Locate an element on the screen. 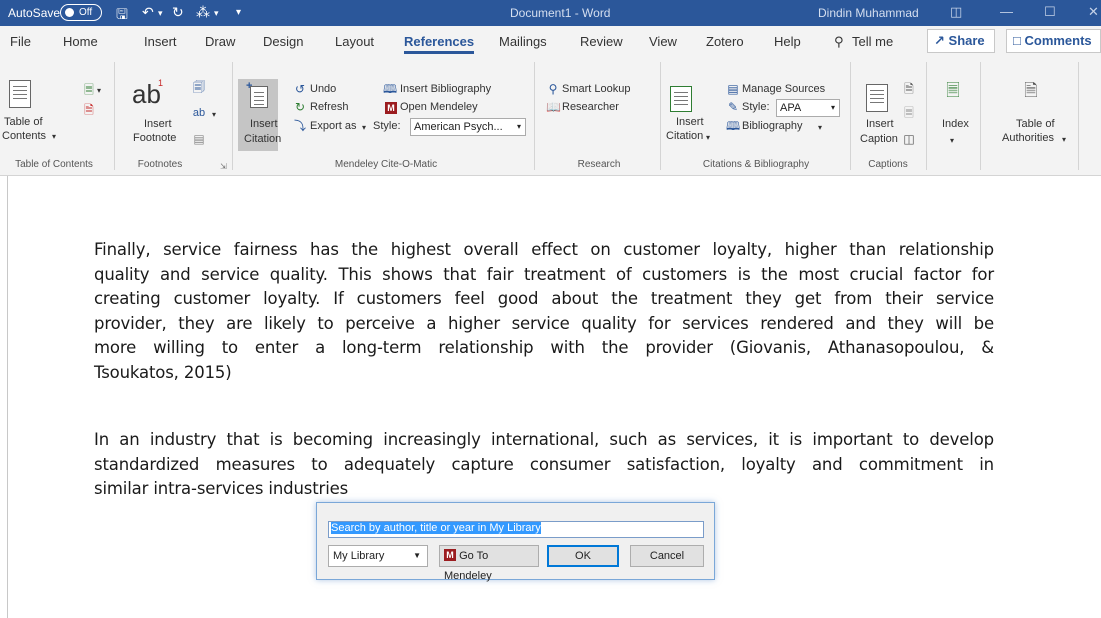 Image resolution: width=1101 pixels, height=618 pixels. close-icon: ✕ is located at coordinates (1093, 12).